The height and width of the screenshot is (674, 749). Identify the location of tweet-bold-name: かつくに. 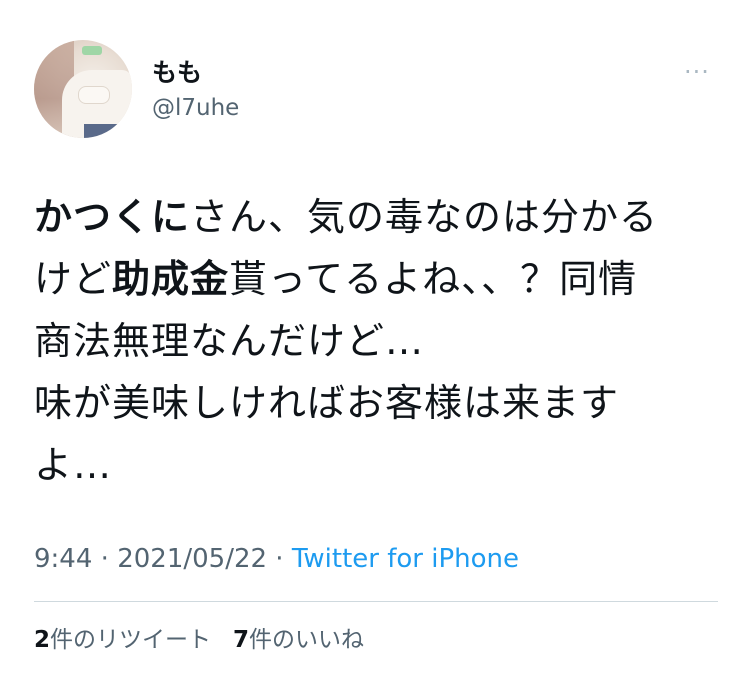
(112, 217).